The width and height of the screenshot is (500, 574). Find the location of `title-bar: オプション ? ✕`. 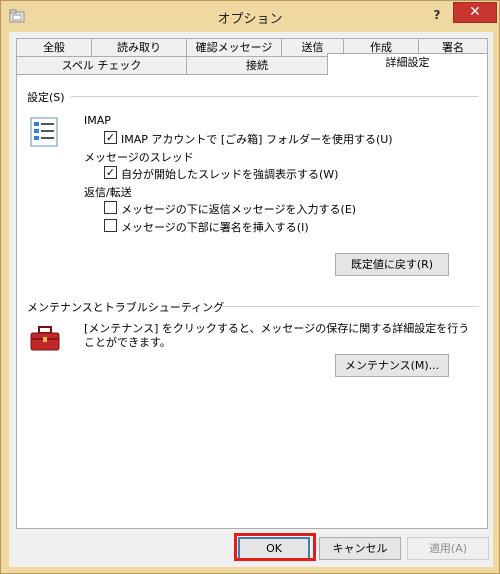

title-bar: オプション ? ✕ is located at coordinates (250, 16).